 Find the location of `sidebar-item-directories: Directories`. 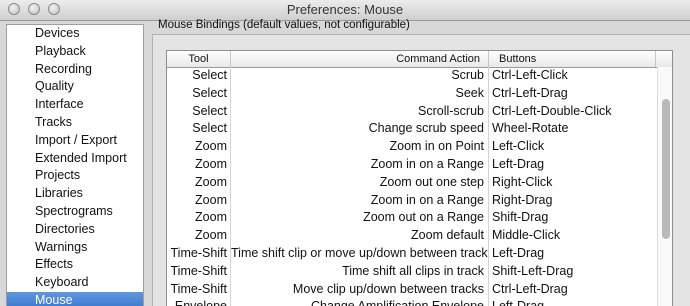

sidebar-item-directories: Directories is located at coordinates (75, 230).